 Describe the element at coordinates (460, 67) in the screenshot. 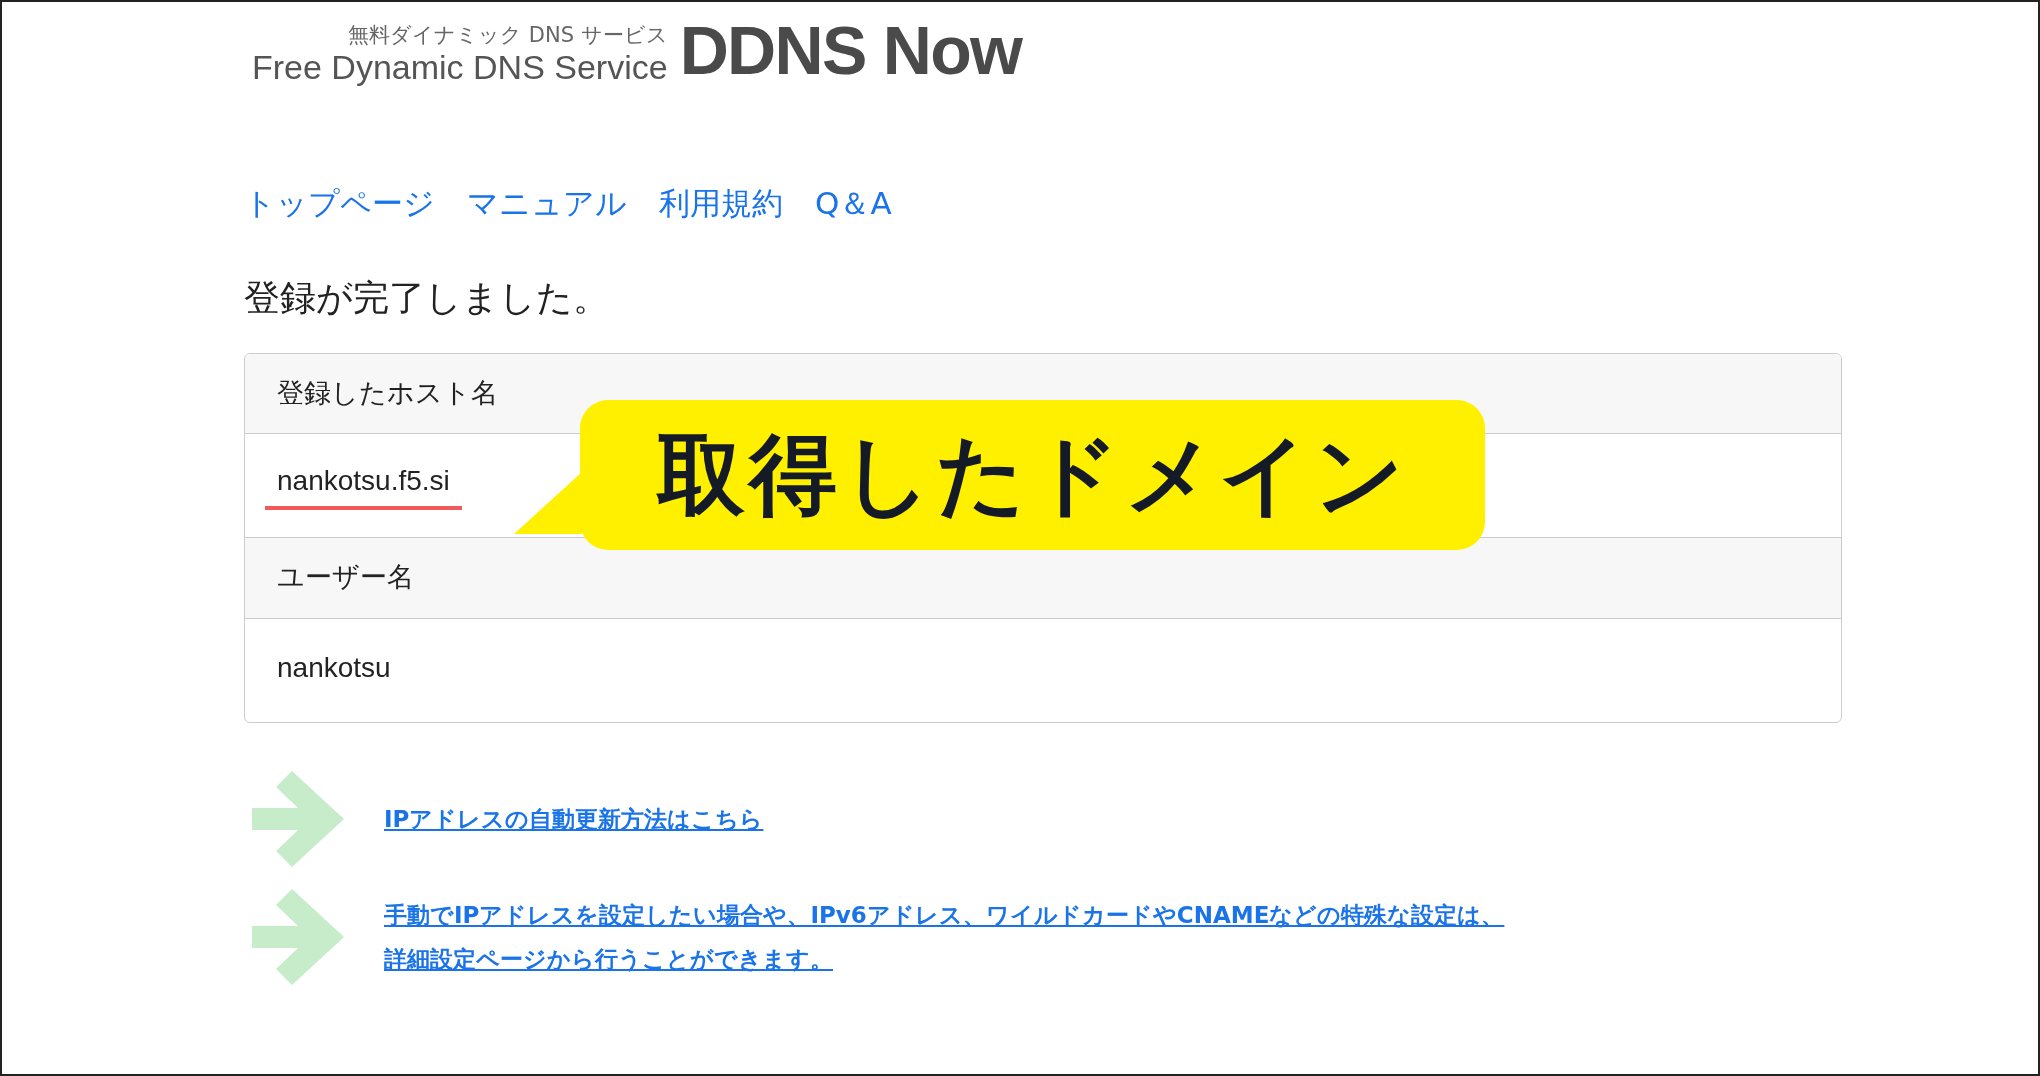

I see `logo-subtitle: Free Dynamic DNS Service` at that location.